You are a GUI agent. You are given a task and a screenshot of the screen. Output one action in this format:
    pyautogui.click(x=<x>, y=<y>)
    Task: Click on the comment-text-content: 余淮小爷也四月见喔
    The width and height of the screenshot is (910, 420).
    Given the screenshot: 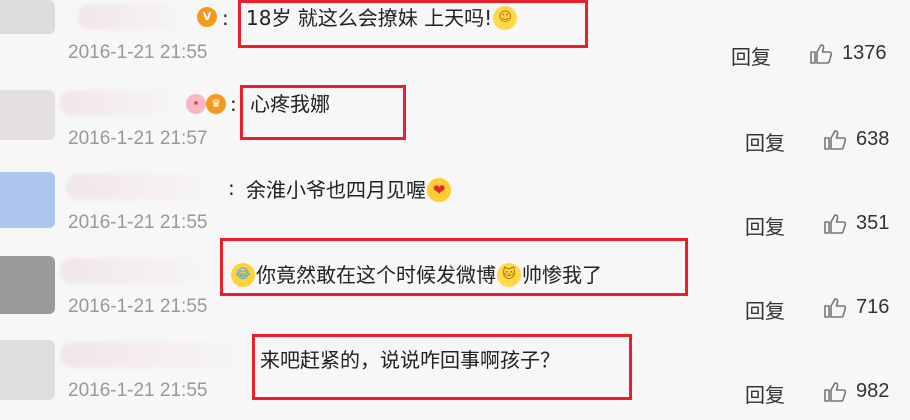 What is the action you would take?
    pyautogui.click(x=336, y=190)
    